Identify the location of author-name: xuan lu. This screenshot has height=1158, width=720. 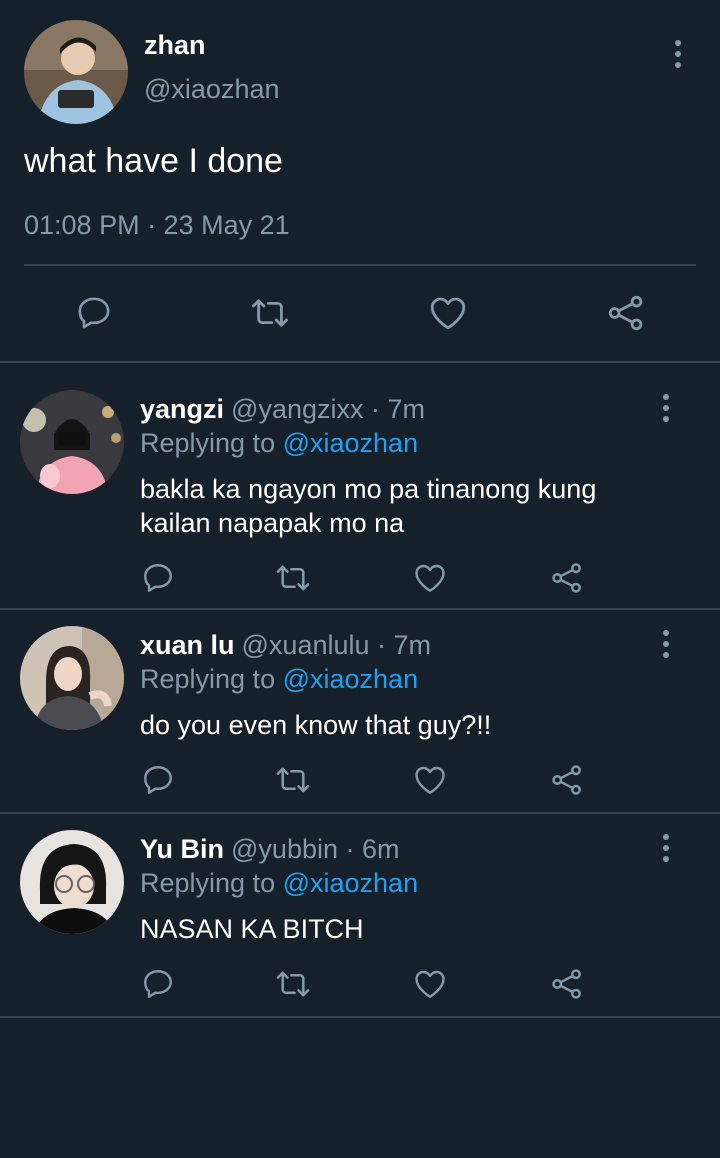
(187, 645).